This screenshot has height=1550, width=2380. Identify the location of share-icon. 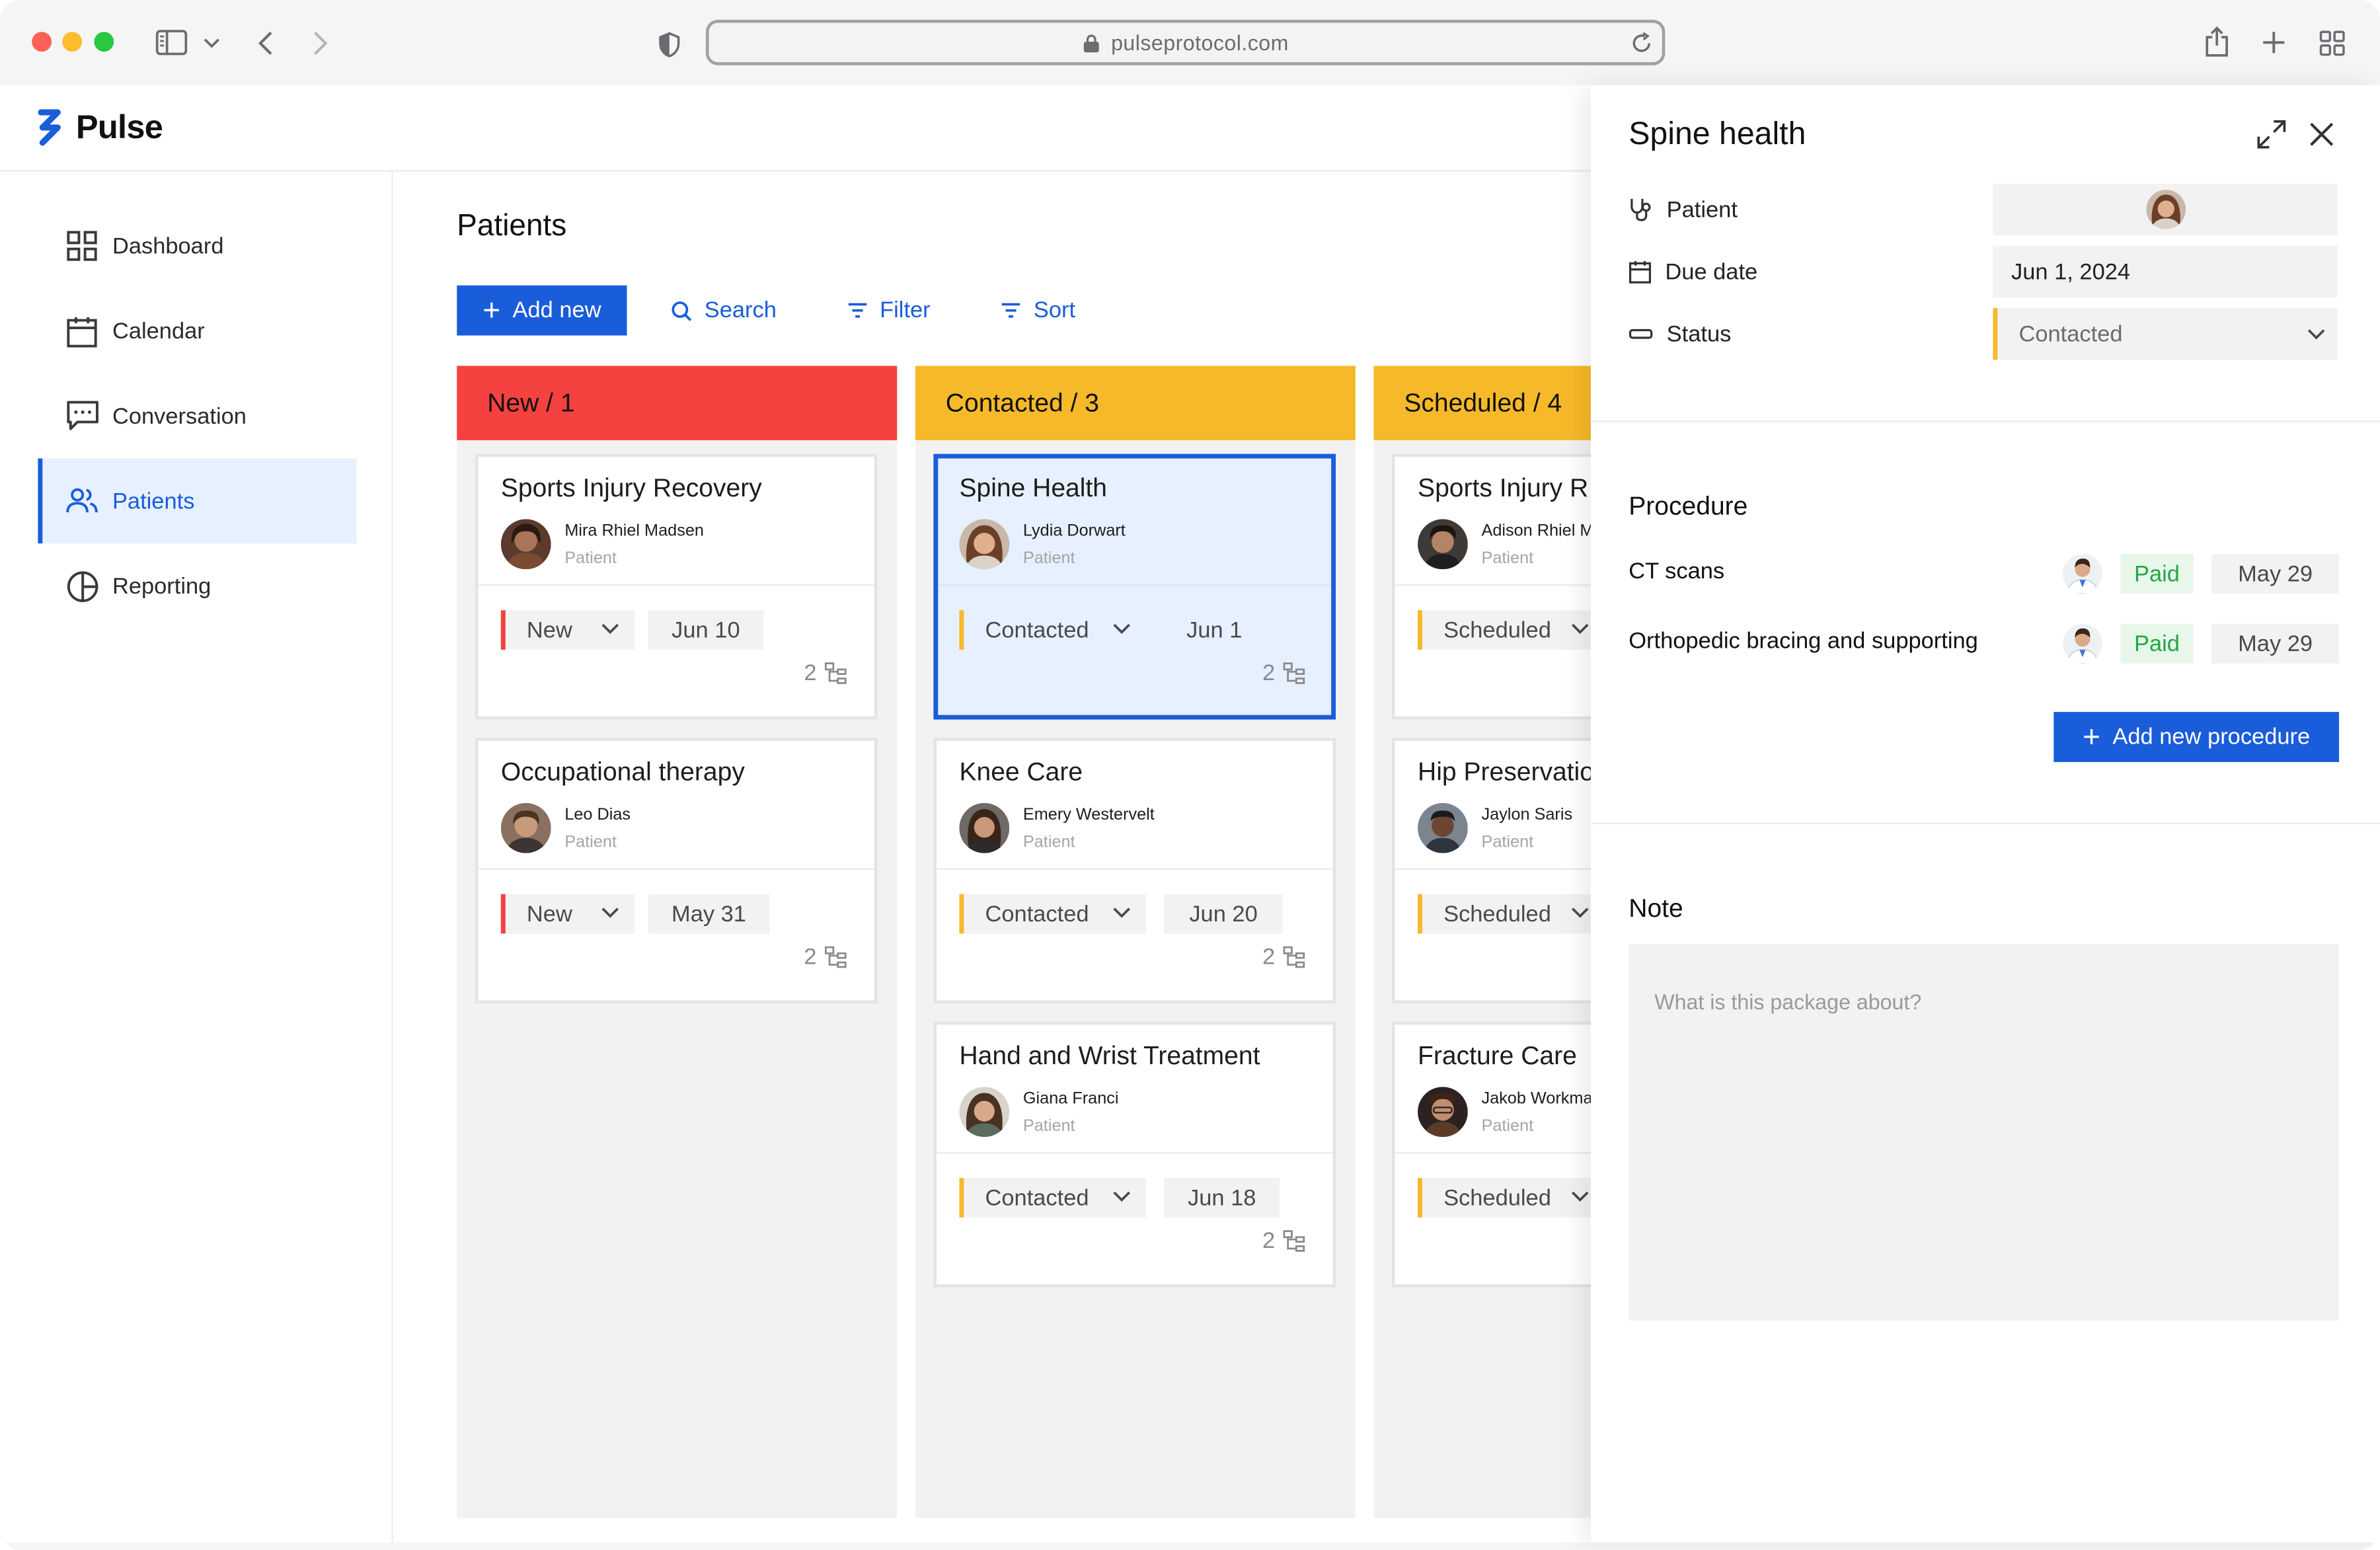
(2216, 41).